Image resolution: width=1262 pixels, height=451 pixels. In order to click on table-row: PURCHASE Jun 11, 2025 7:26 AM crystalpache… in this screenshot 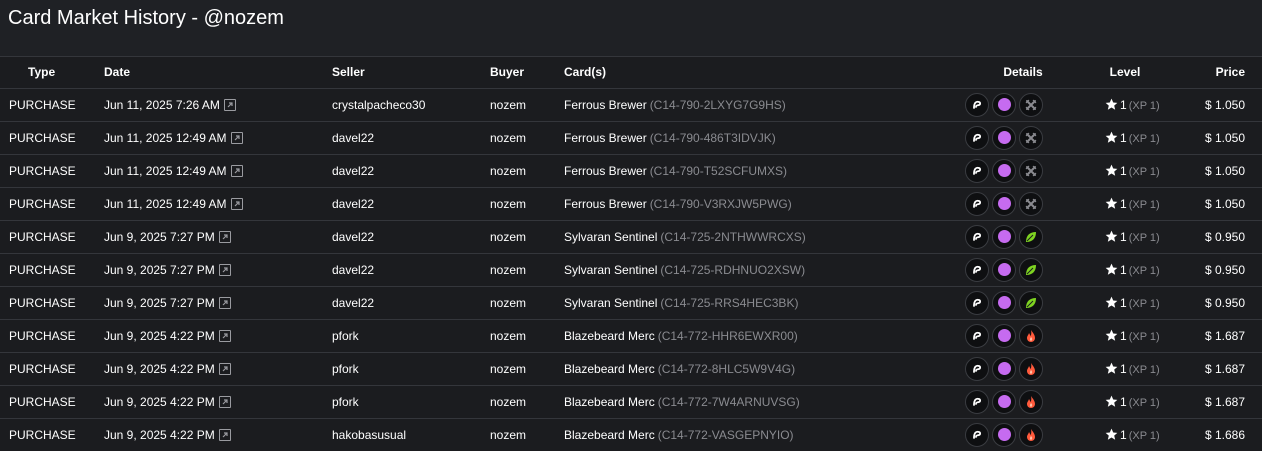, I will do `click(631, 105)`.